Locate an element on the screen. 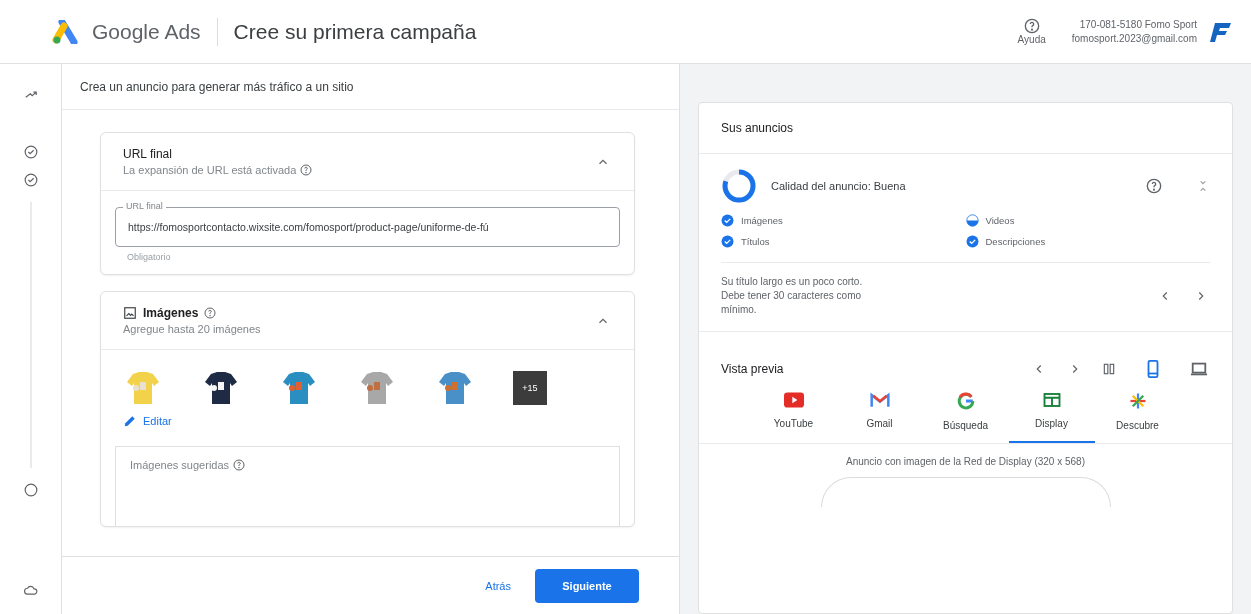  panel-title: Sus anuncios is located at coordinates (758, 128).